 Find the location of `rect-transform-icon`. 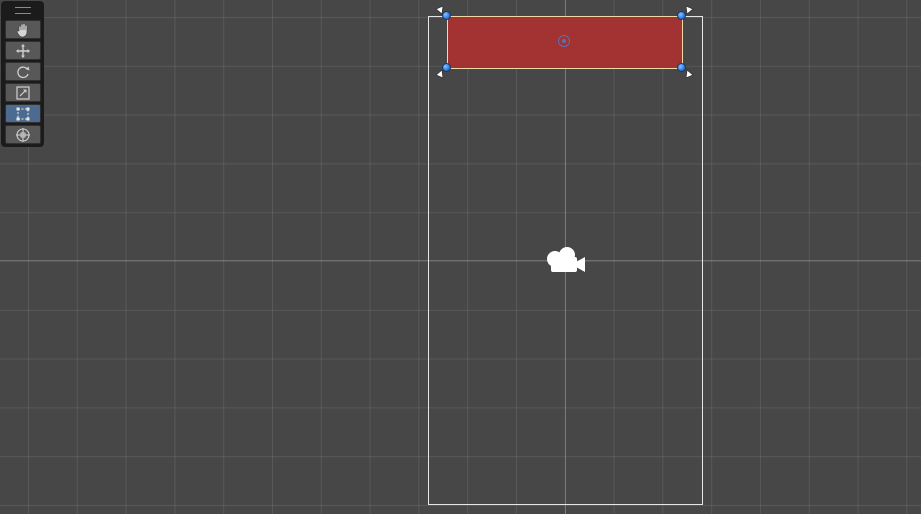

rect-transform-icon is located at coordinates (23, 113).